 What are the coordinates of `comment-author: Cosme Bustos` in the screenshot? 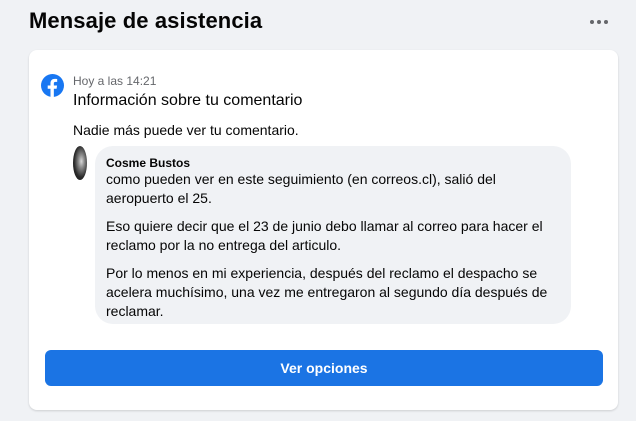 It's located at (148, 163).